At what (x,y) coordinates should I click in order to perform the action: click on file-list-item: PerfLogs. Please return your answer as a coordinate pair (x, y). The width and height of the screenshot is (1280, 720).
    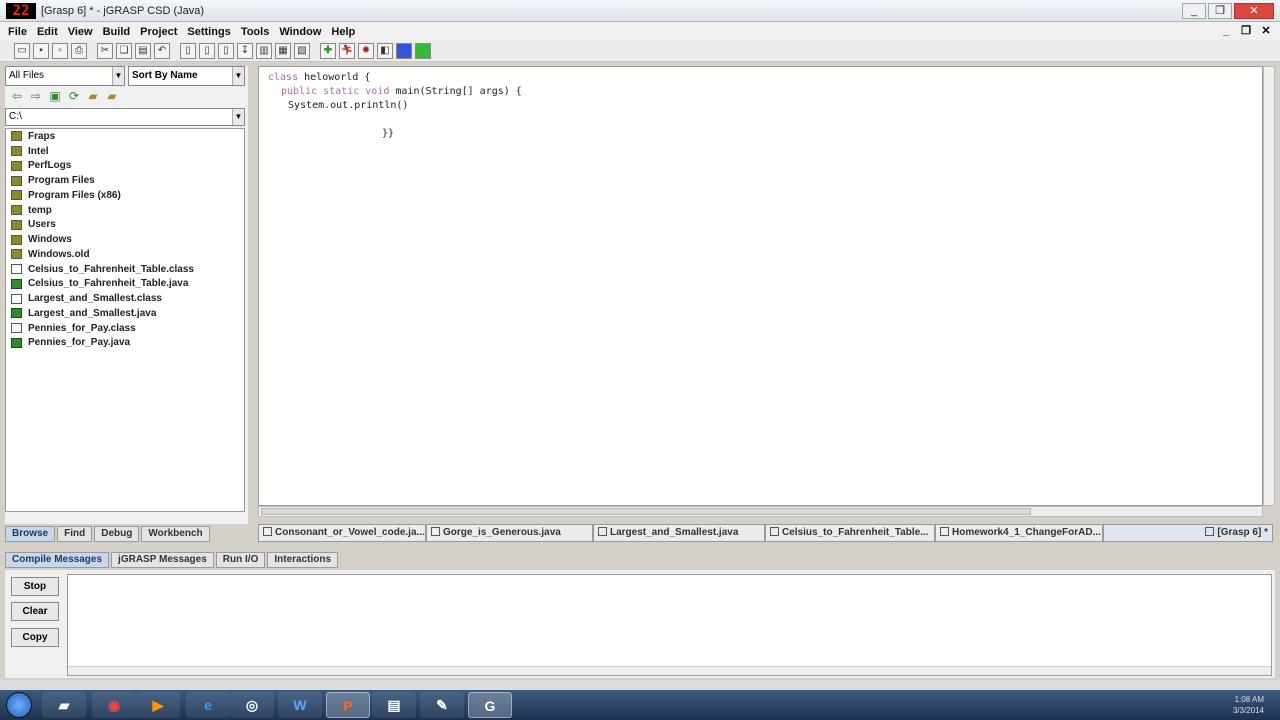
    Looking at the image, I should click on (125, 166).